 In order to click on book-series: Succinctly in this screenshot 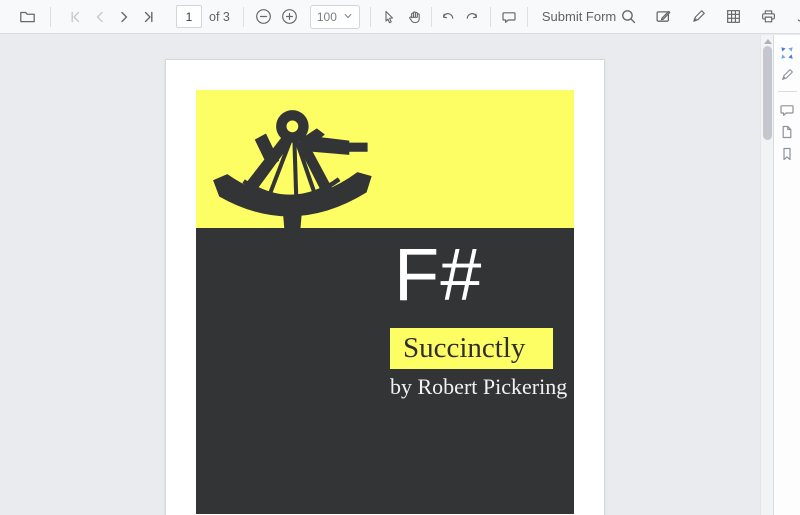, I will do `click(464, 348)`.